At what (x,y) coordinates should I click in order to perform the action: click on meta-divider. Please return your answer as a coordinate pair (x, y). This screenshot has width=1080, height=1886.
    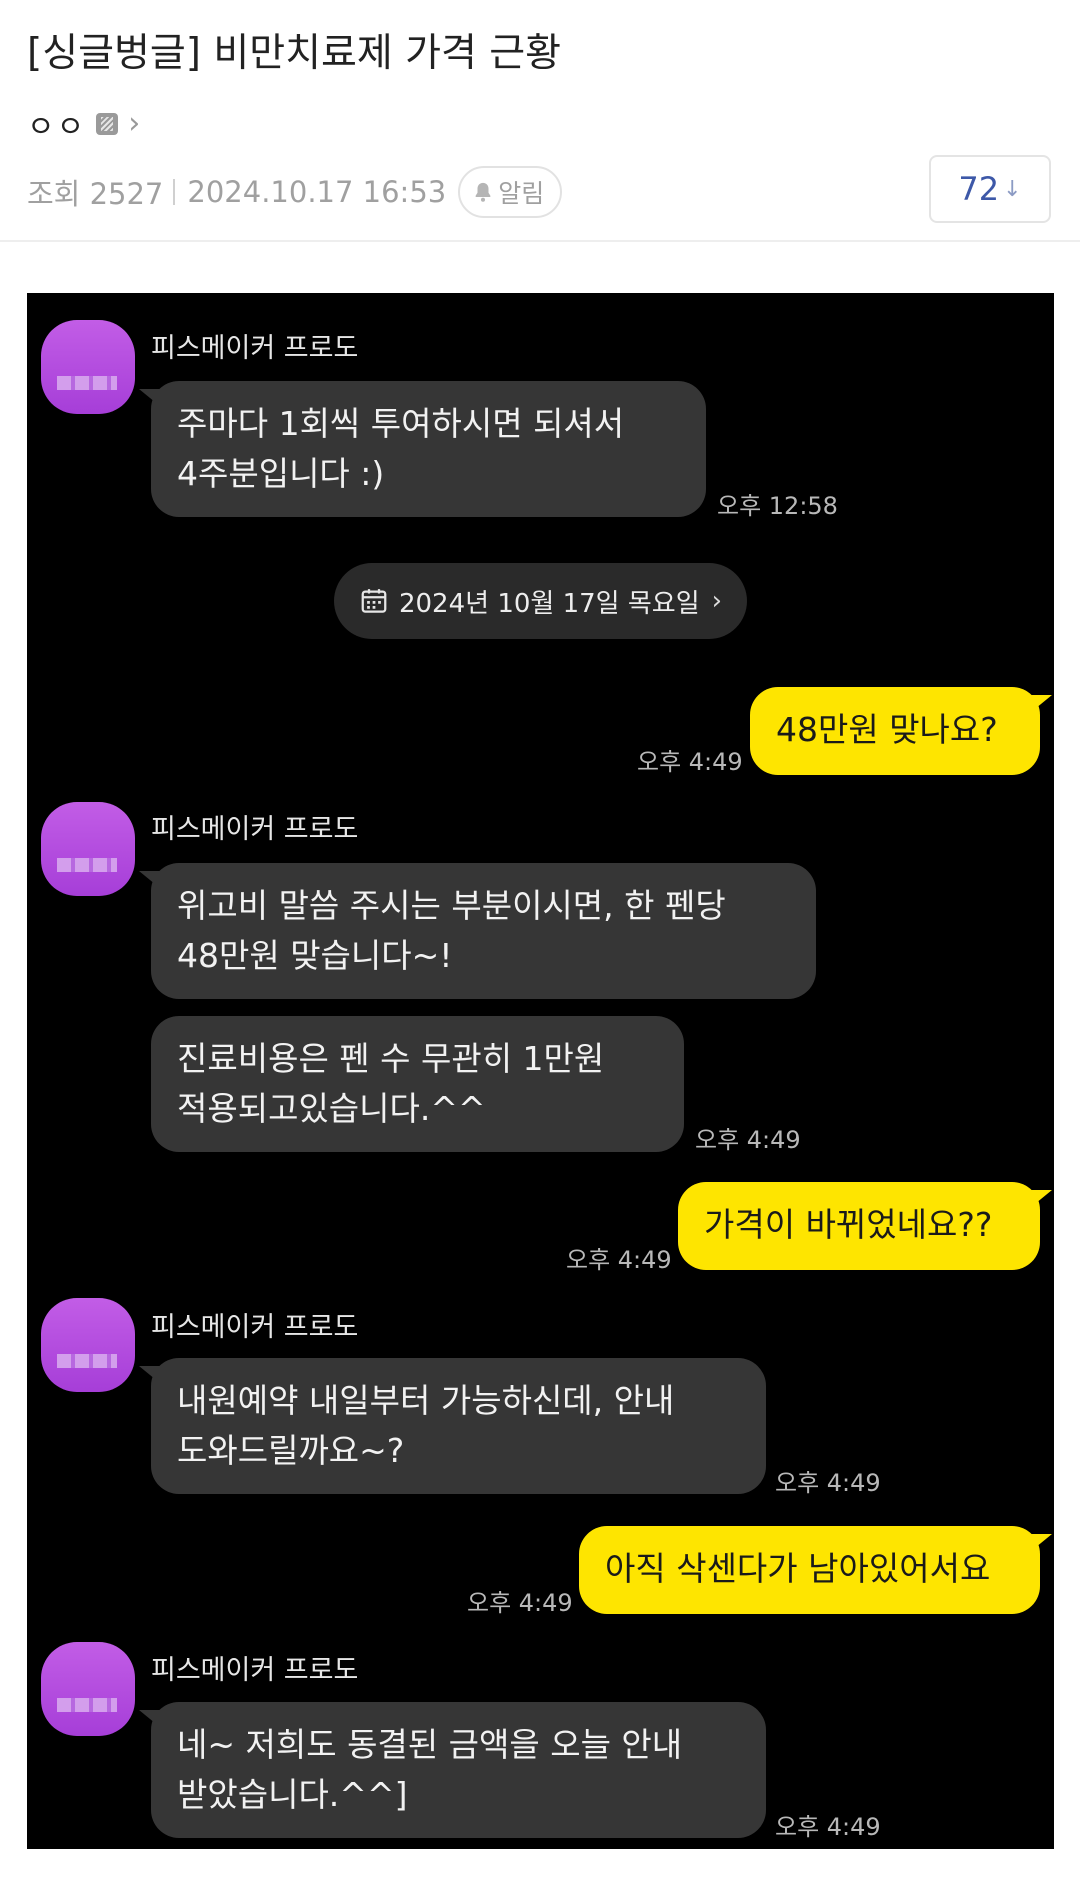
    Looking at the image, I should click on (174, 192).